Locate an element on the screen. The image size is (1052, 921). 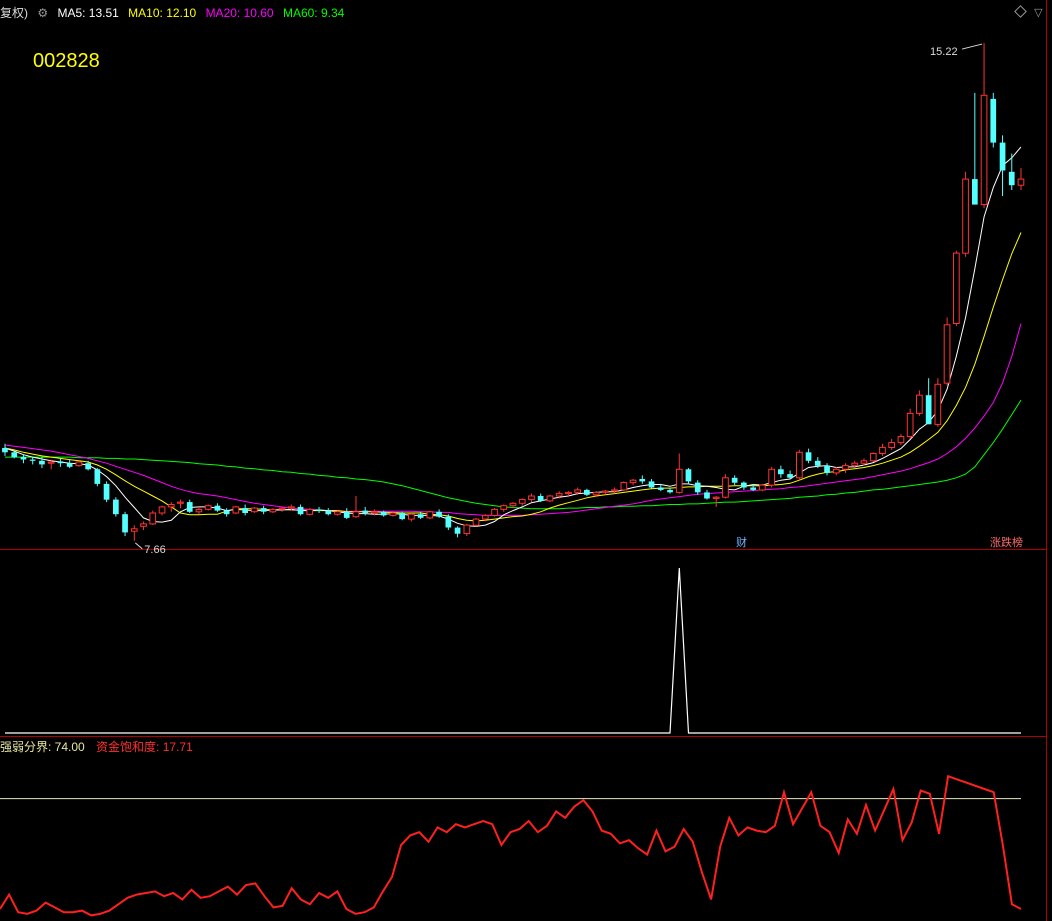
fin-event-marker: 财 is located at coordinates (741, 542).